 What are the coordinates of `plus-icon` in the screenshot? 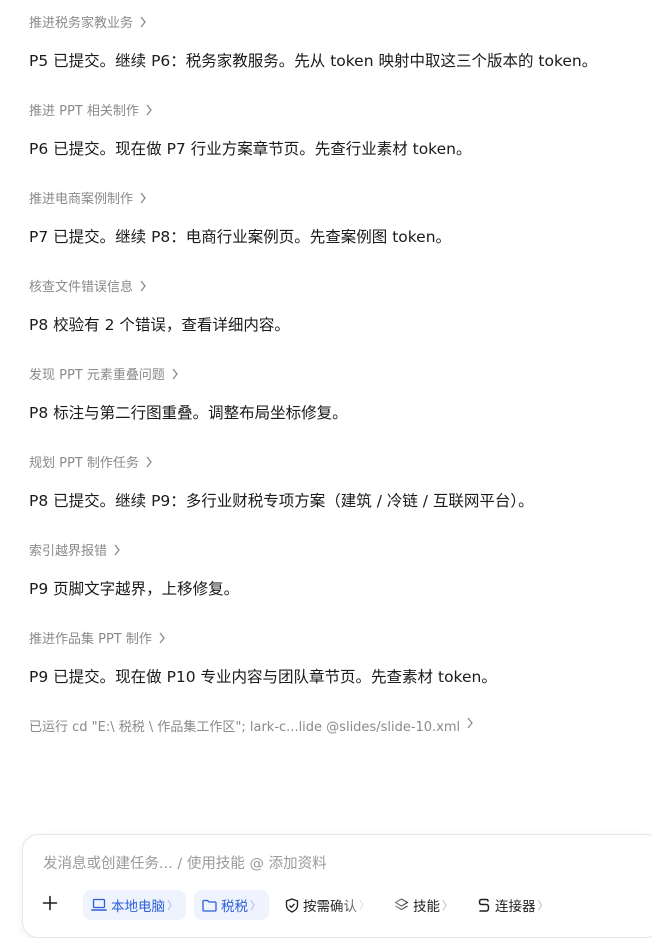 It's located at (50, 905).